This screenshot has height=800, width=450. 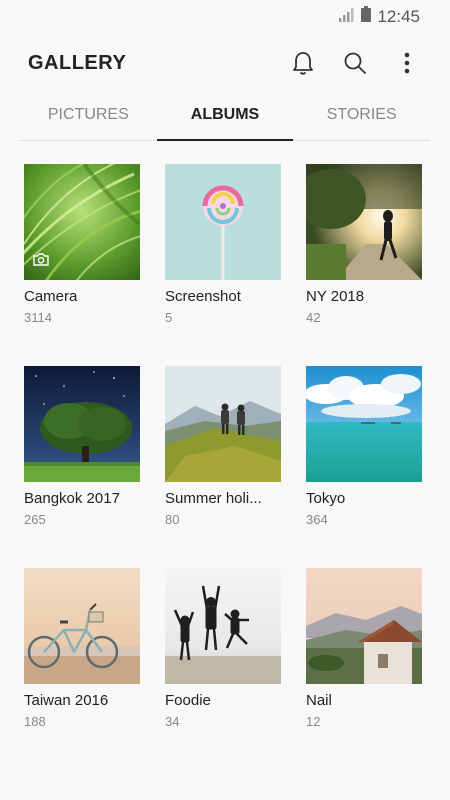 I want to click on album-item-screenshot: Screenshot 5, so click(x=223, y=265).